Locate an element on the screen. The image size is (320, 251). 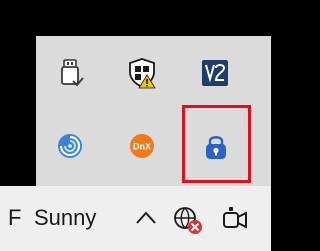
sync-swirl-icon is located at coordinates (70, 146).